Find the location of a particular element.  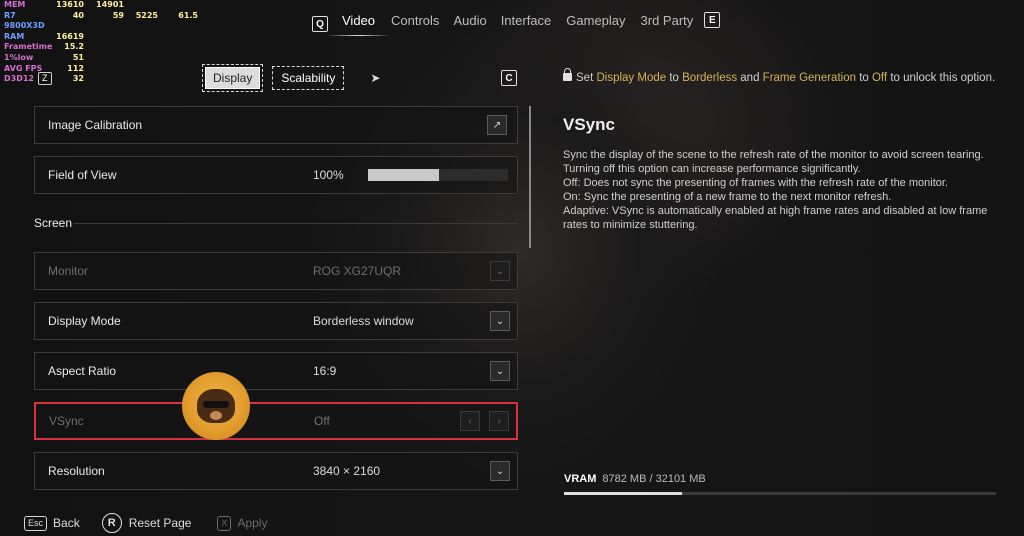

c-key-hint: C is located at coordinates (509, 78).